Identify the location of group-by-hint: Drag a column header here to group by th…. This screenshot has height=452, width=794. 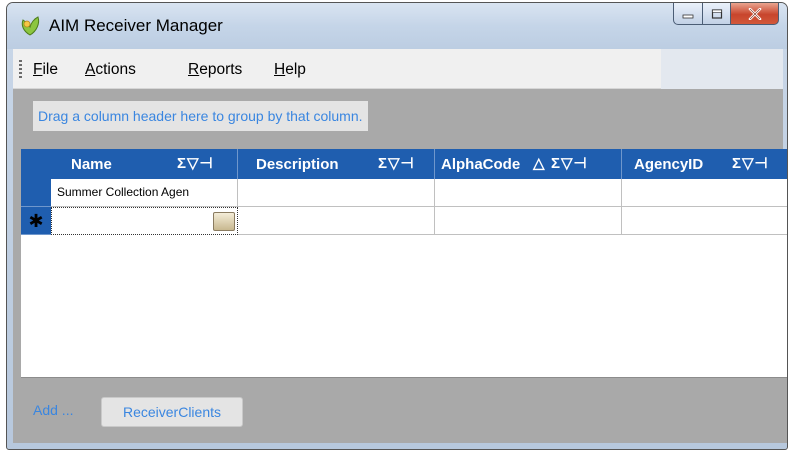
(200, 116).